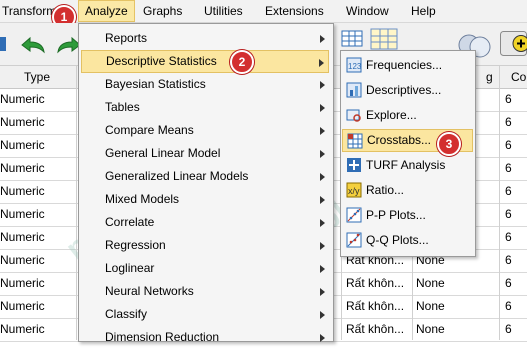 This screenshot has height=349, width=527. I want to click on svg-text: x/y, so click(354, 191).